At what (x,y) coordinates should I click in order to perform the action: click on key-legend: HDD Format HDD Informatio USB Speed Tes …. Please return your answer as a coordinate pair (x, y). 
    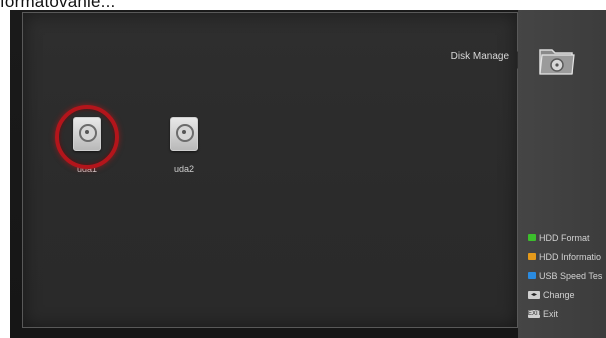
    Looking at the image, I should click on (565, 275).